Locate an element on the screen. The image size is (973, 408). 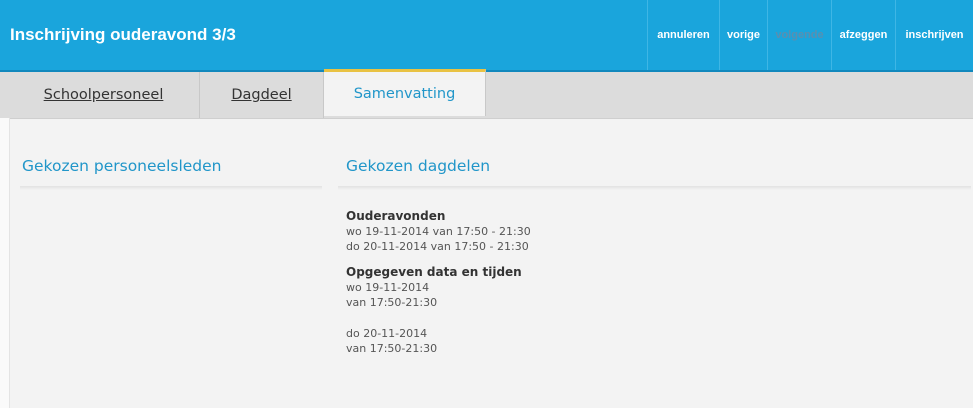
given-dates-title: Opgegeven data en tijden is located at coordinates (434, 272).